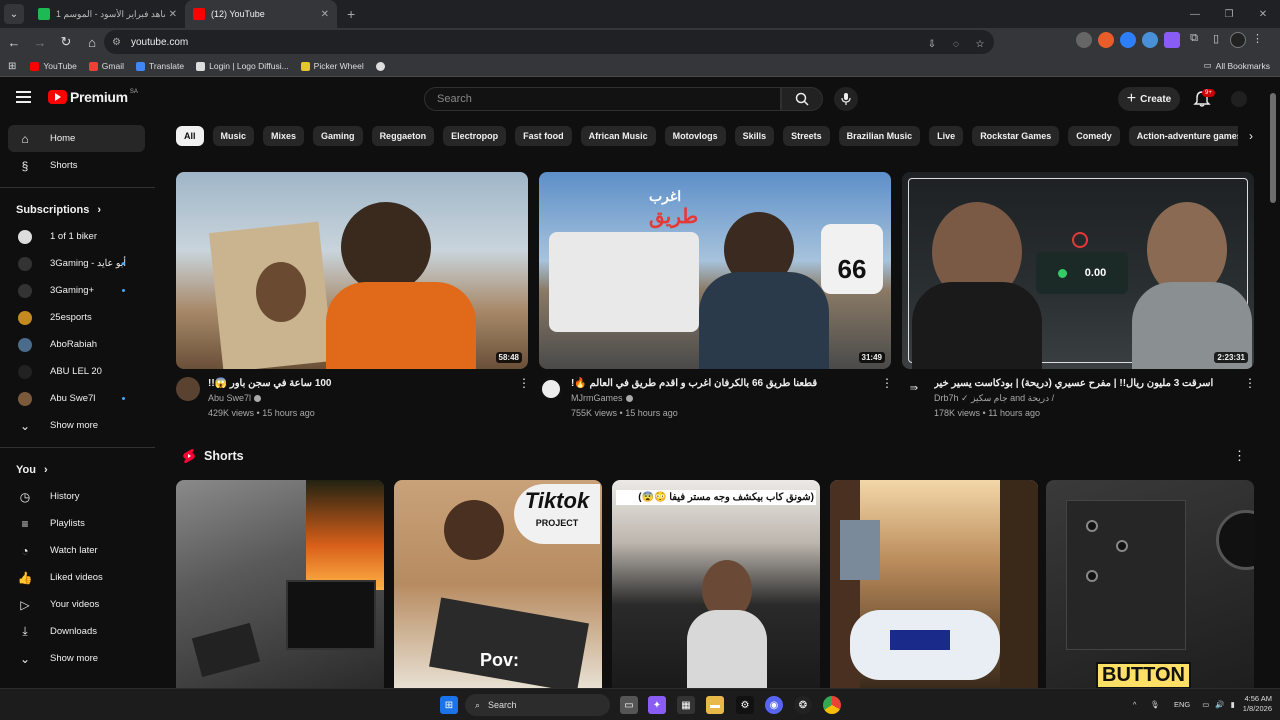  I want to click on bookmark-globe, so click(382, 66).